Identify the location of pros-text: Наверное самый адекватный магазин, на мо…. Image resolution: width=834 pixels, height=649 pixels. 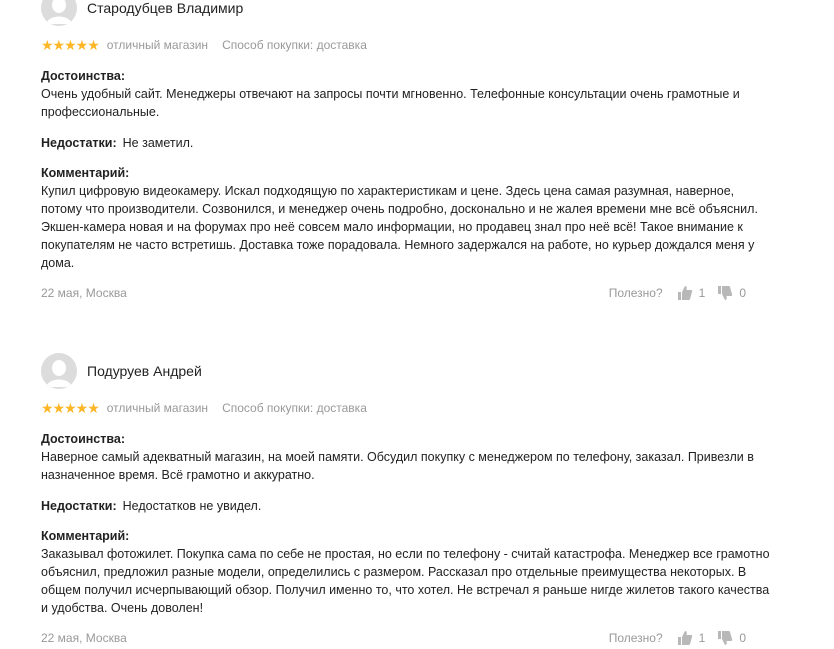
(397, 466).